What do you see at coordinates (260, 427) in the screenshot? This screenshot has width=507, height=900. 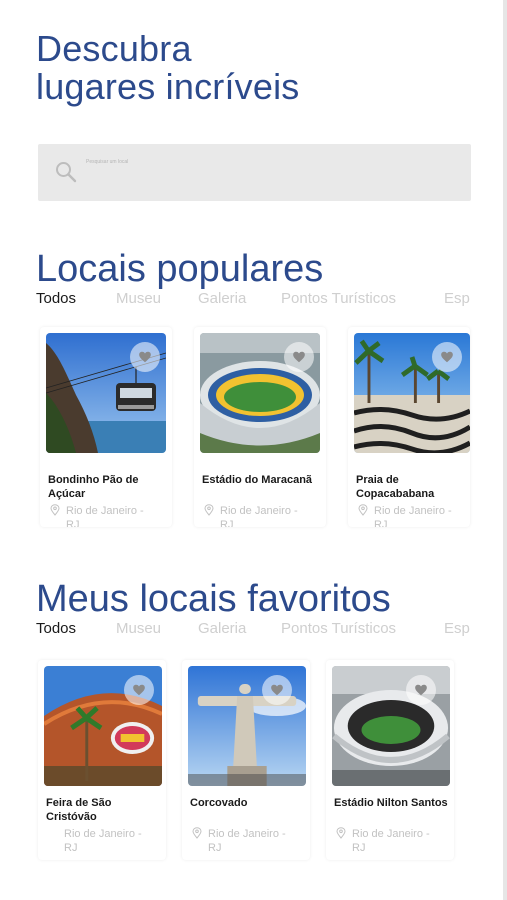 I see `place-card: Estádio do Maracanã Rio de Janeiro - RJ` at bounding box center [260, 427].